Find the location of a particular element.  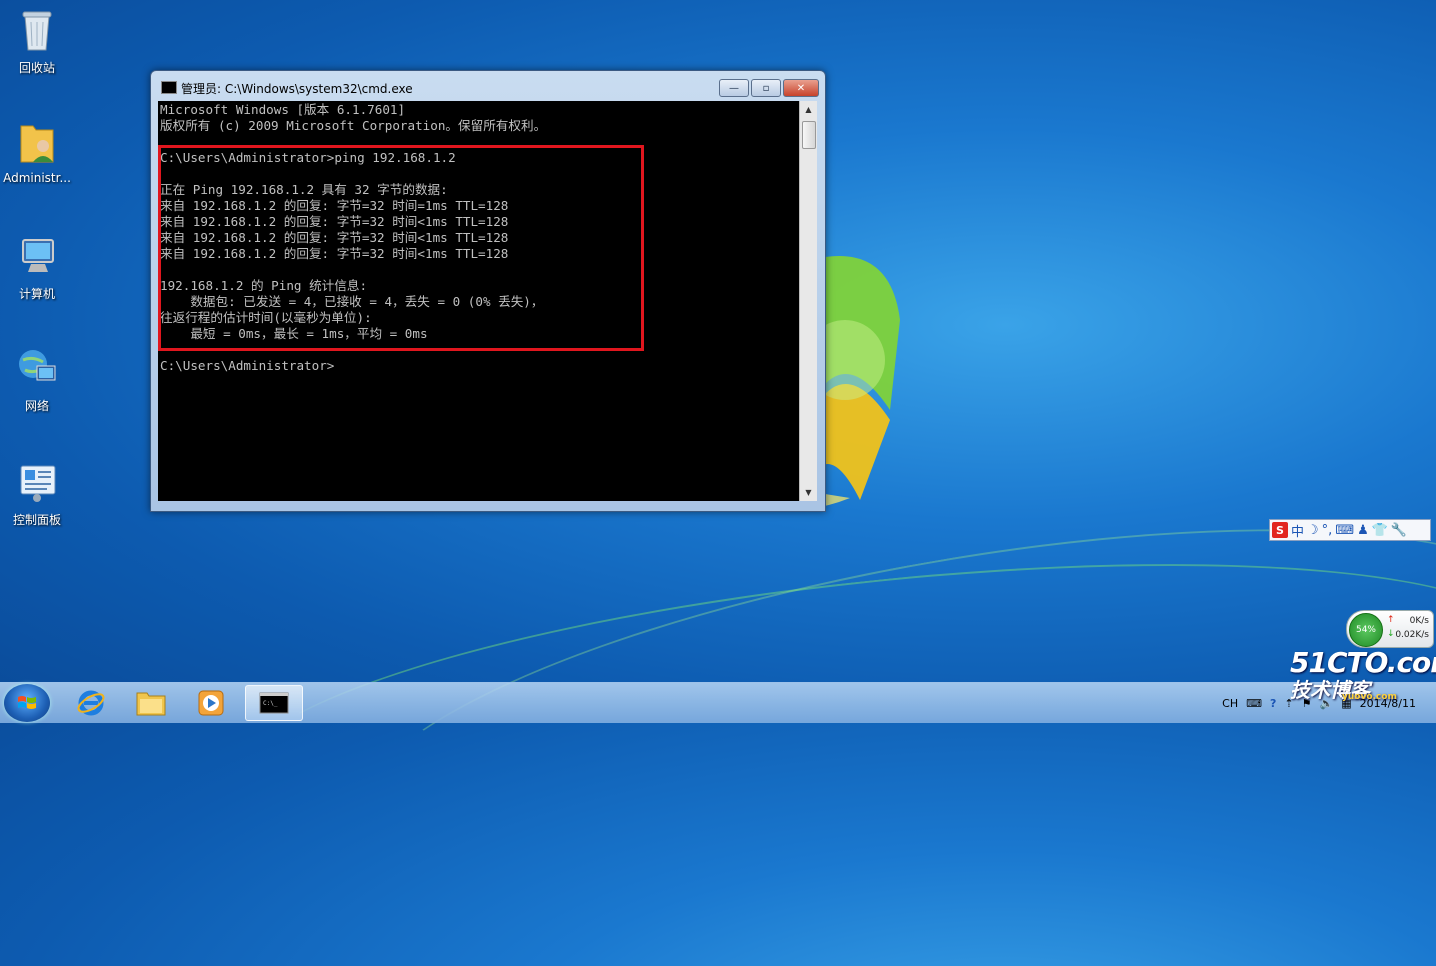

desktop-icon-label: 控制面板 is located at coordinates (36, 520).